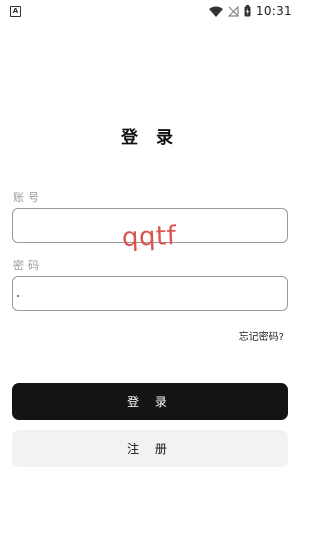 The width and height of the screenshot is (320, 533). What do you see at coordinates (150, 401) in the screenshot?
I see `login-button: 登 录` at bounding box center [150, 401].